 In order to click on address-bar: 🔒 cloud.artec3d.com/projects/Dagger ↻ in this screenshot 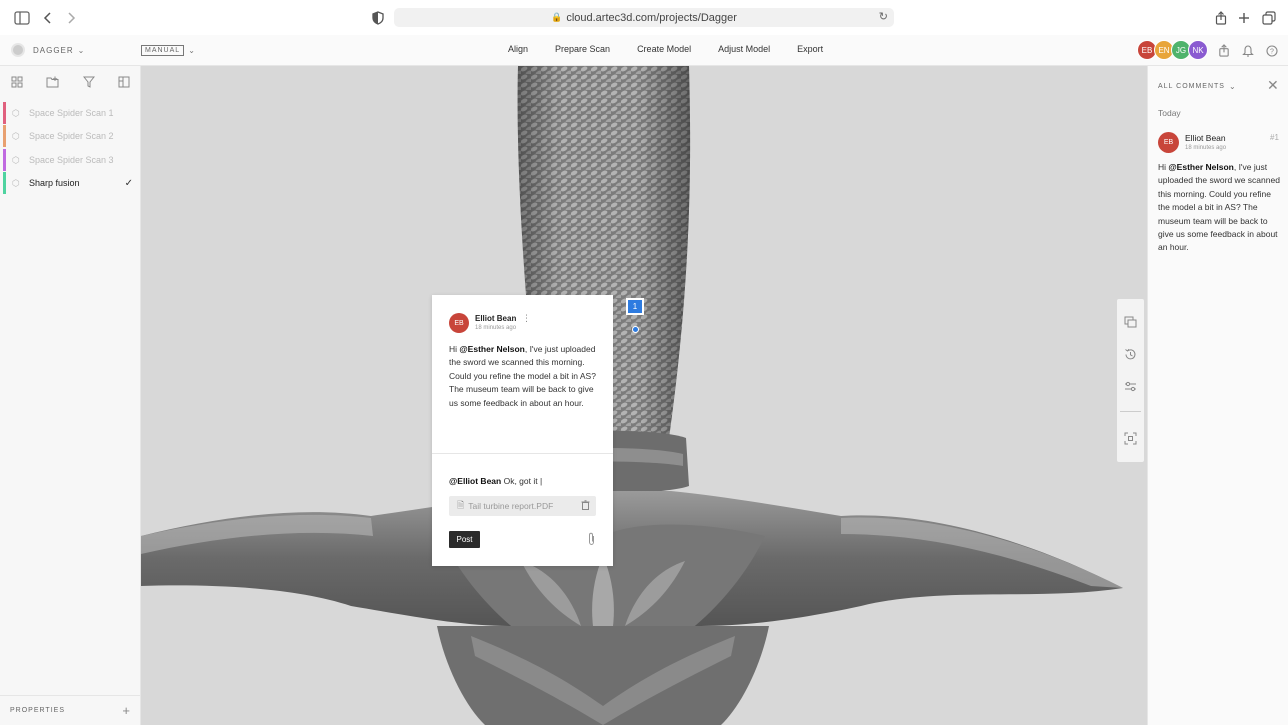, I will do `click(644, 17)`.